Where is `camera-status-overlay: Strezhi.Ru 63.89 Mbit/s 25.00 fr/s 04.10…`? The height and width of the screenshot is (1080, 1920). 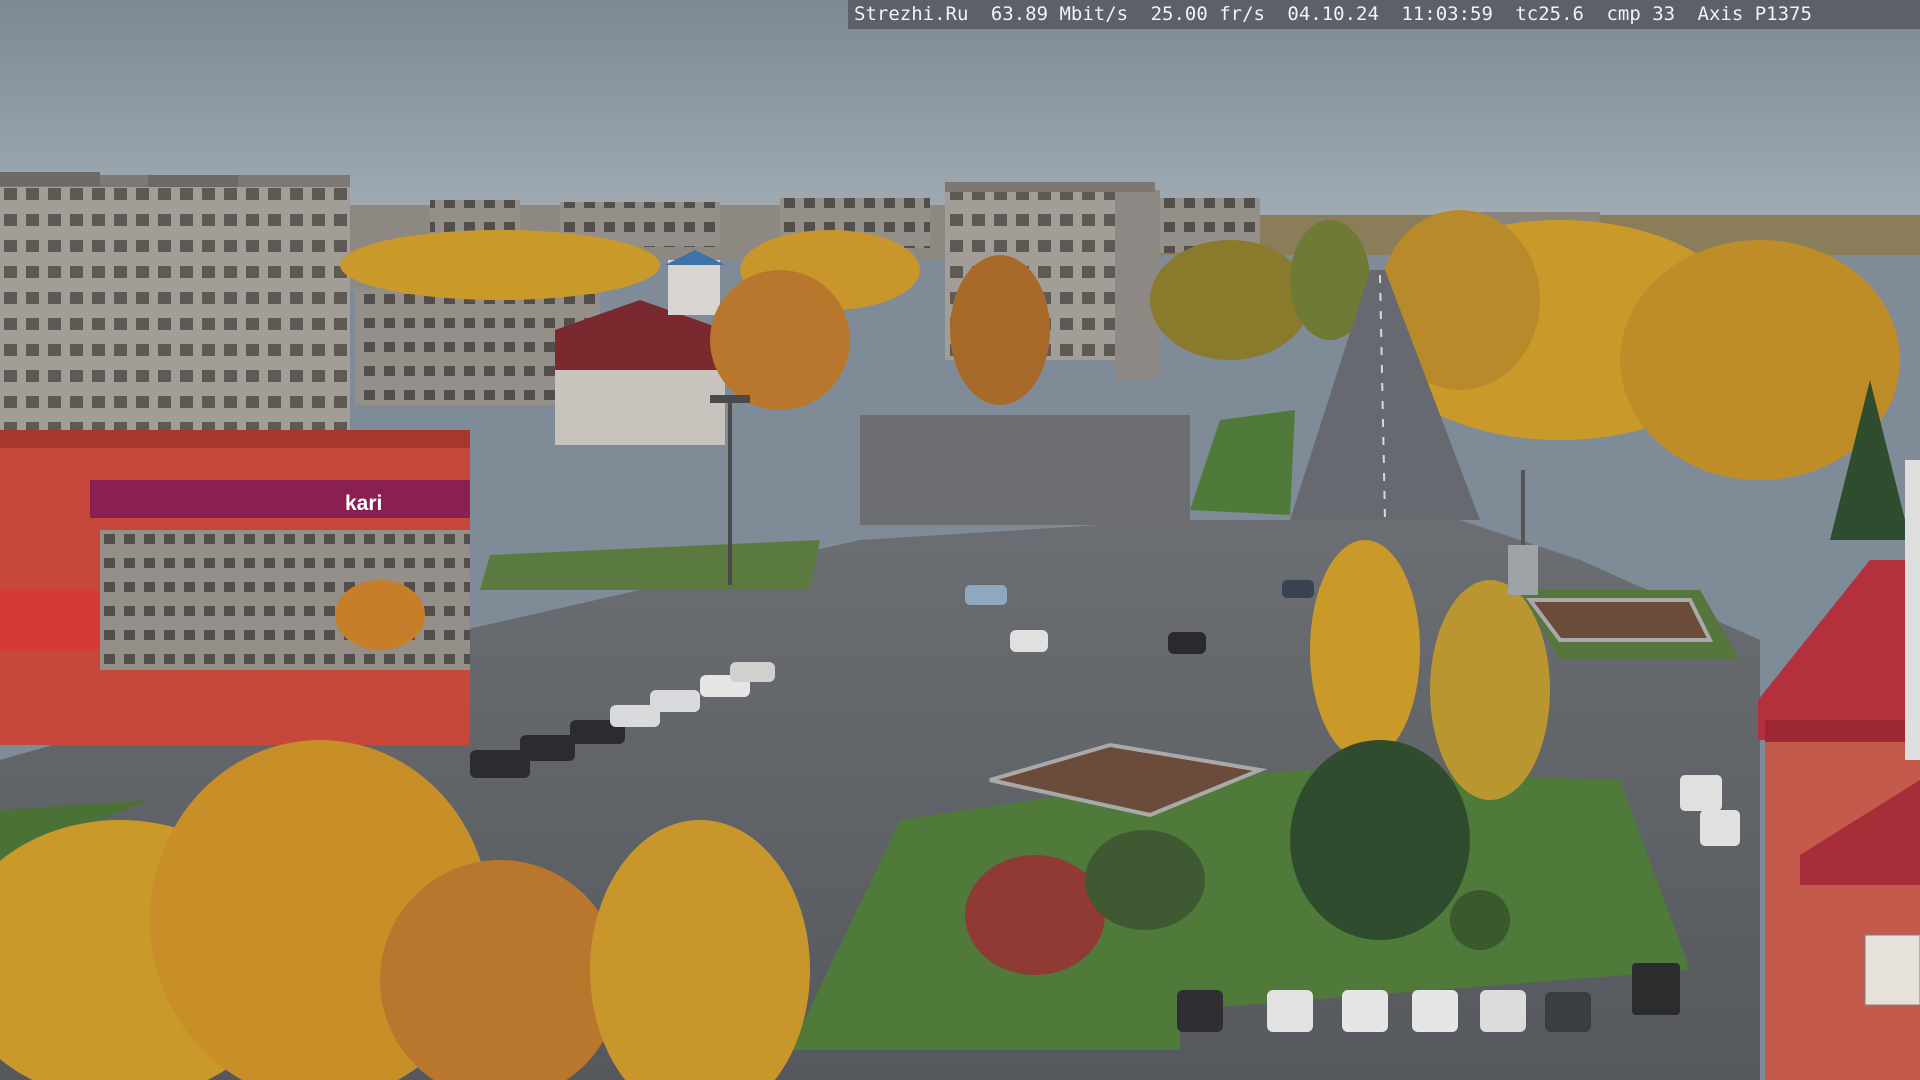 camera-status-overlay: Strezhi.Ru 63.89 Mbit/s 25.00 fr/s 04.10… is located at coordinates (1384, 14).